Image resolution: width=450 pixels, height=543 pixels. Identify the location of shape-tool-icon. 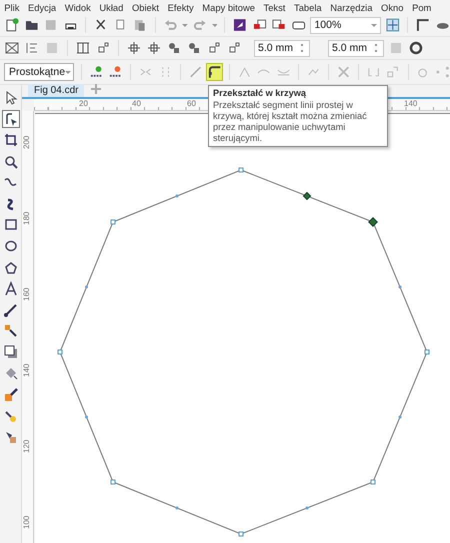
(11, 119).